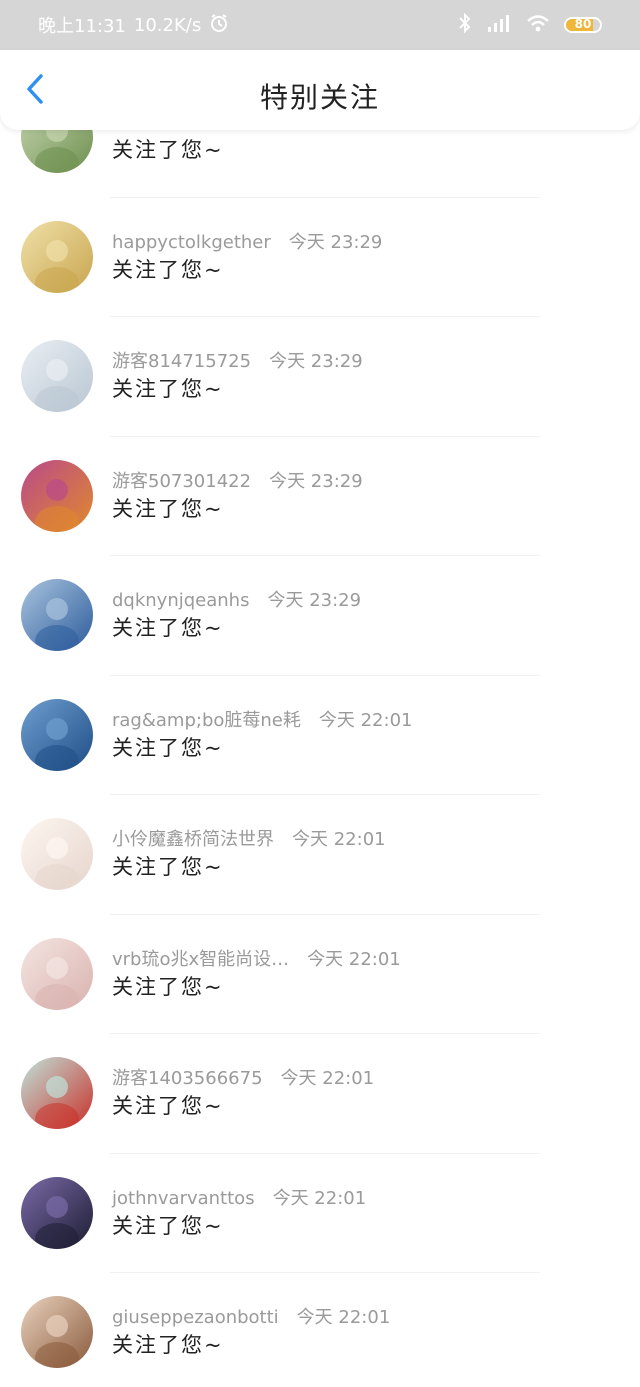 The height and width of the screenshot is (1387, 640). Describe the element at coordinates (320, 1330) in the screenshot. I see `list-item: giuseppezaonbotti 今天 22:01 关注了您~` at that location.